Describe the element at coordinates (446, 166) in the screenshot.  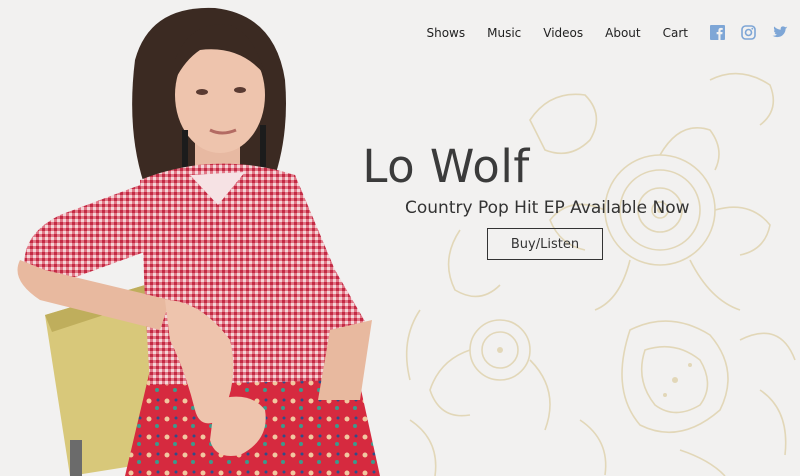
I see `artist-name: Lo Wolf` at that location.